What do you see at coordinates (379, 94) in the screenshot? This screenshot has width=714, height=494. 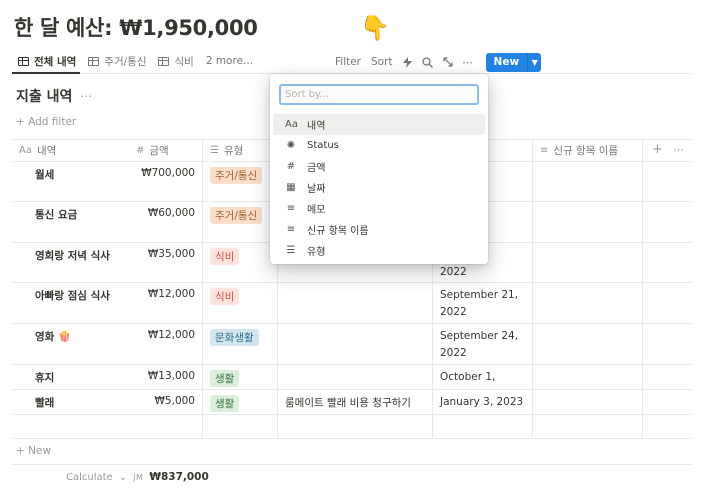 I see `sort-by-search-input` at bounding box center [379, 94].